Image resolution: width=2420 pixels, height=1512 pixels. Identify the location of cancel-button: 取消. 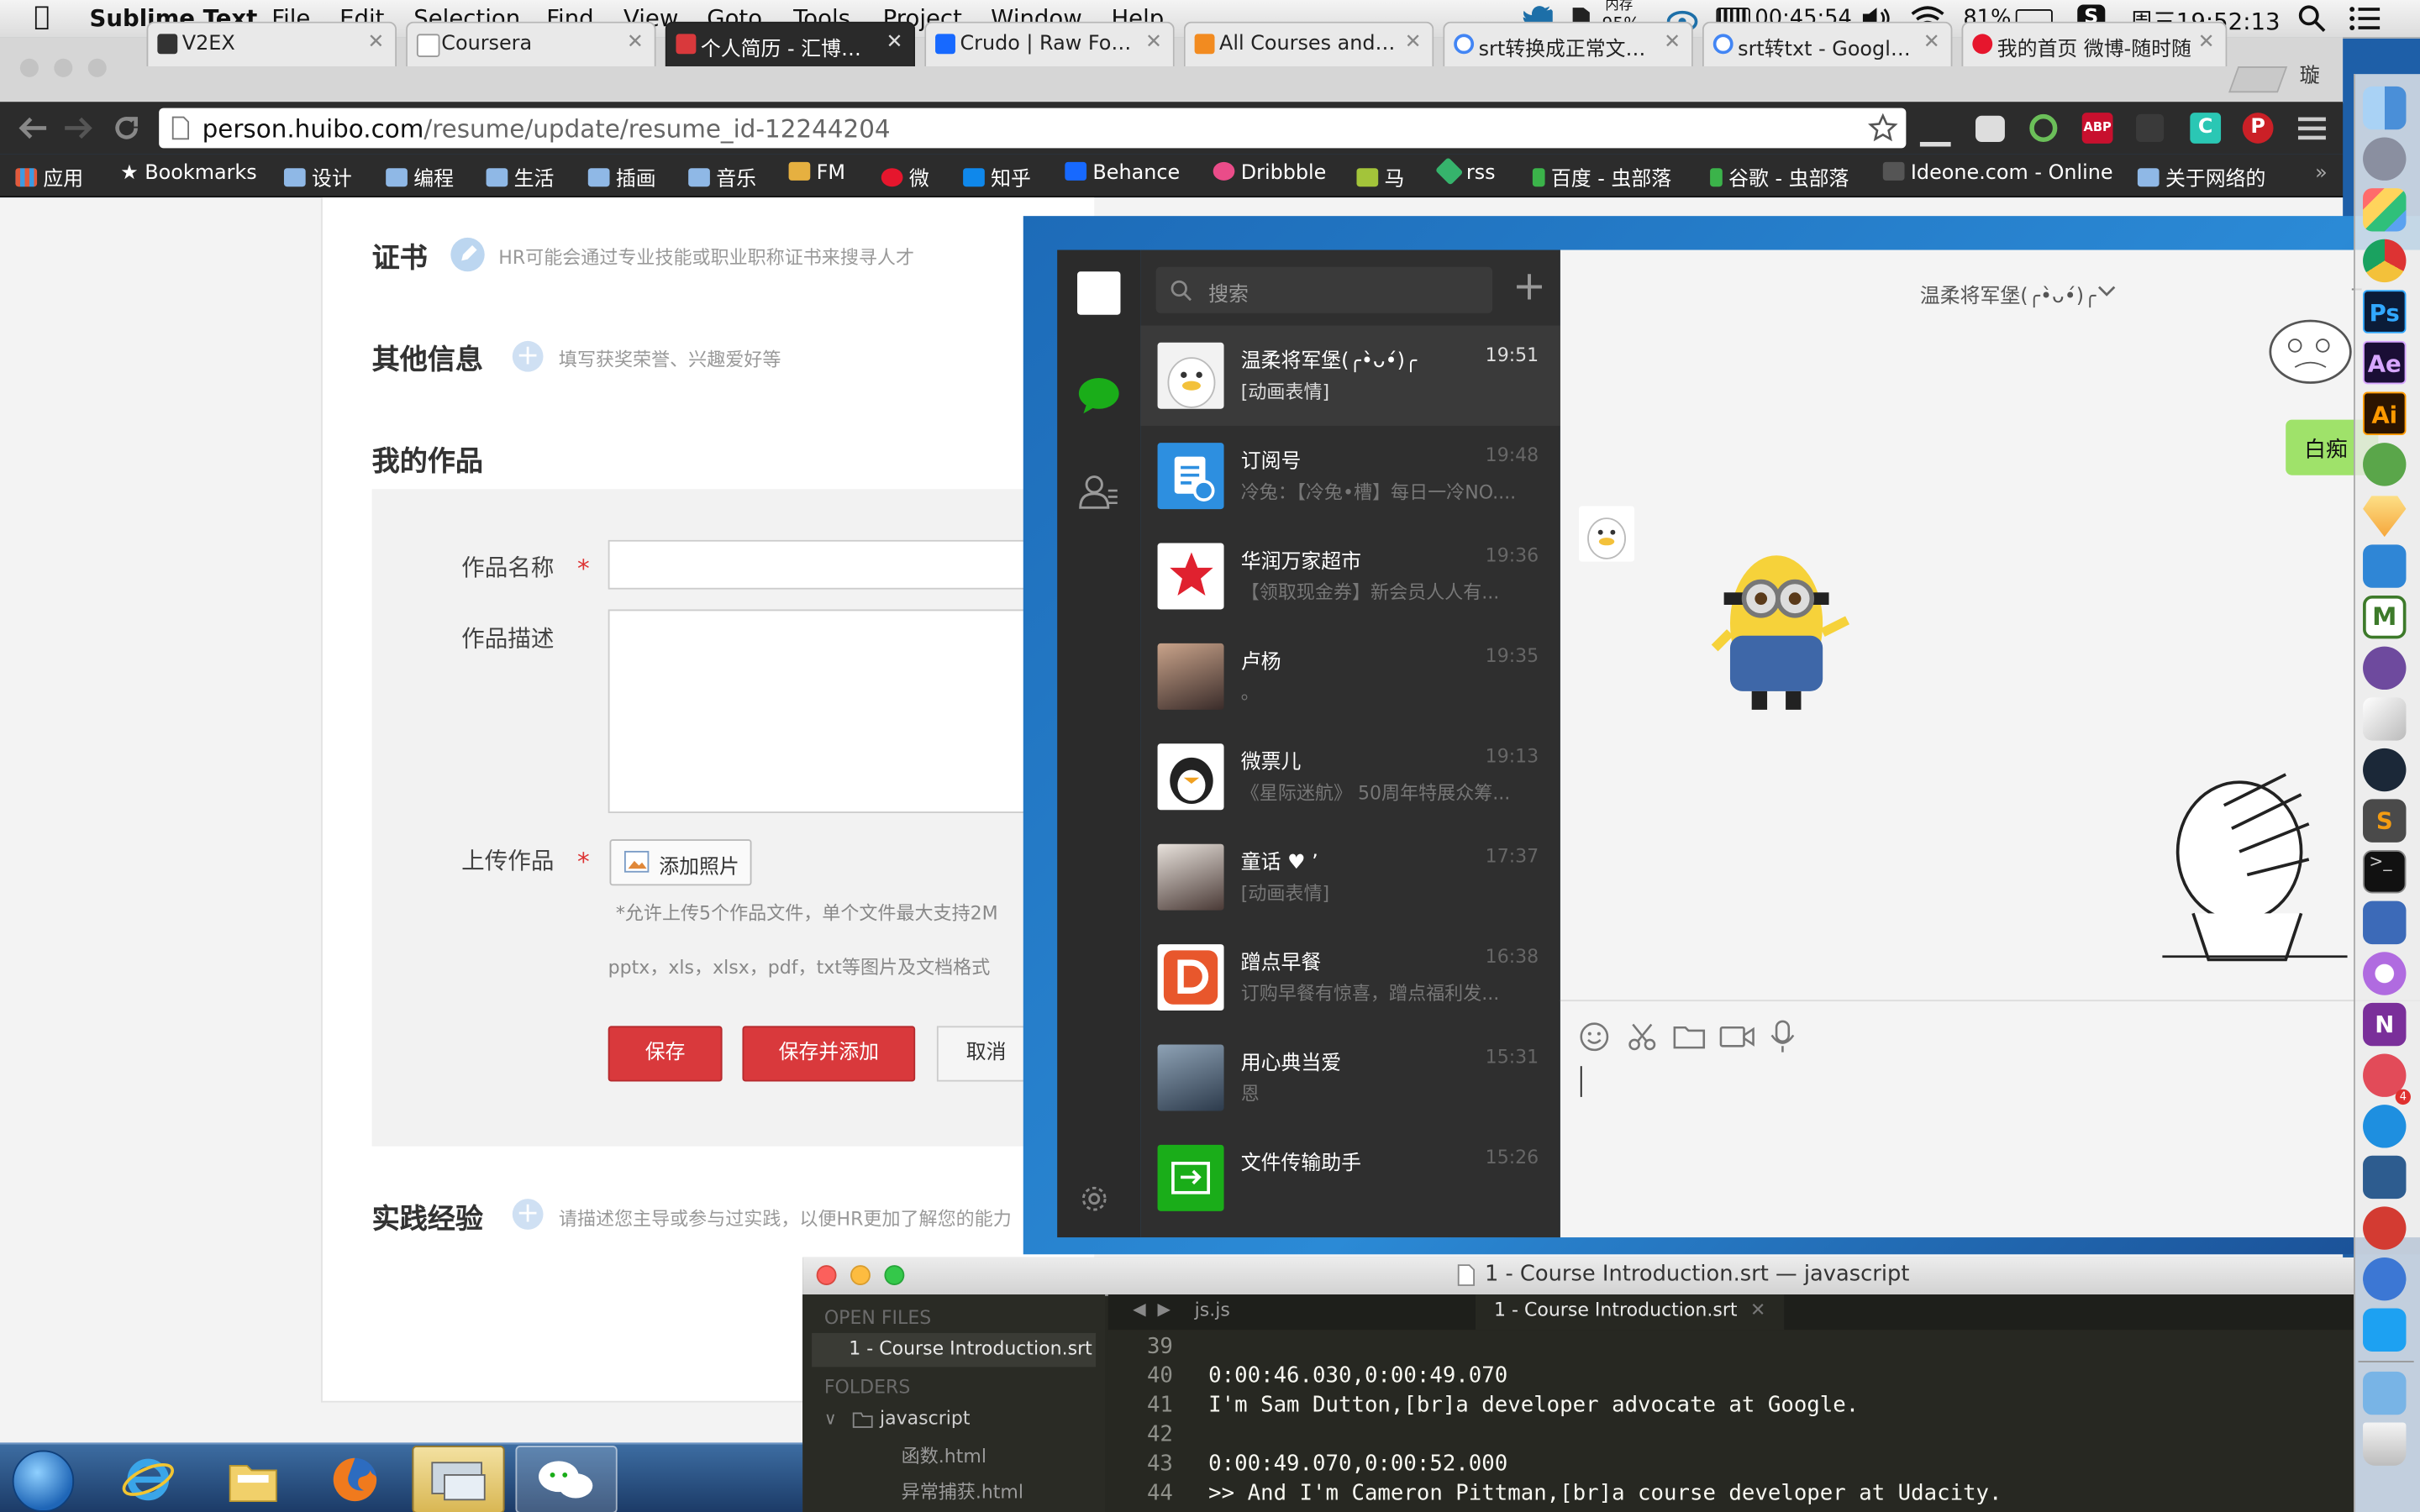
(986, 1054).